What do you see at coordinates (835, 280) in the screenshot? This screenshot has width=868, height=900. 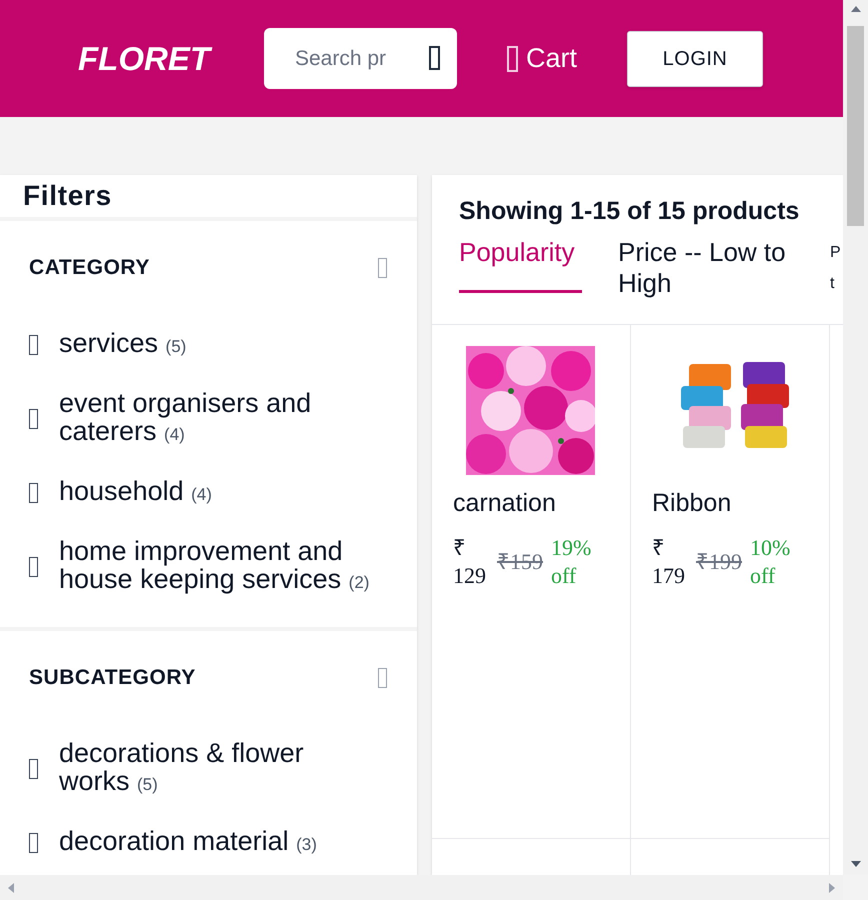 I see `sort-tab: P t` at bounding box center [835, 280].